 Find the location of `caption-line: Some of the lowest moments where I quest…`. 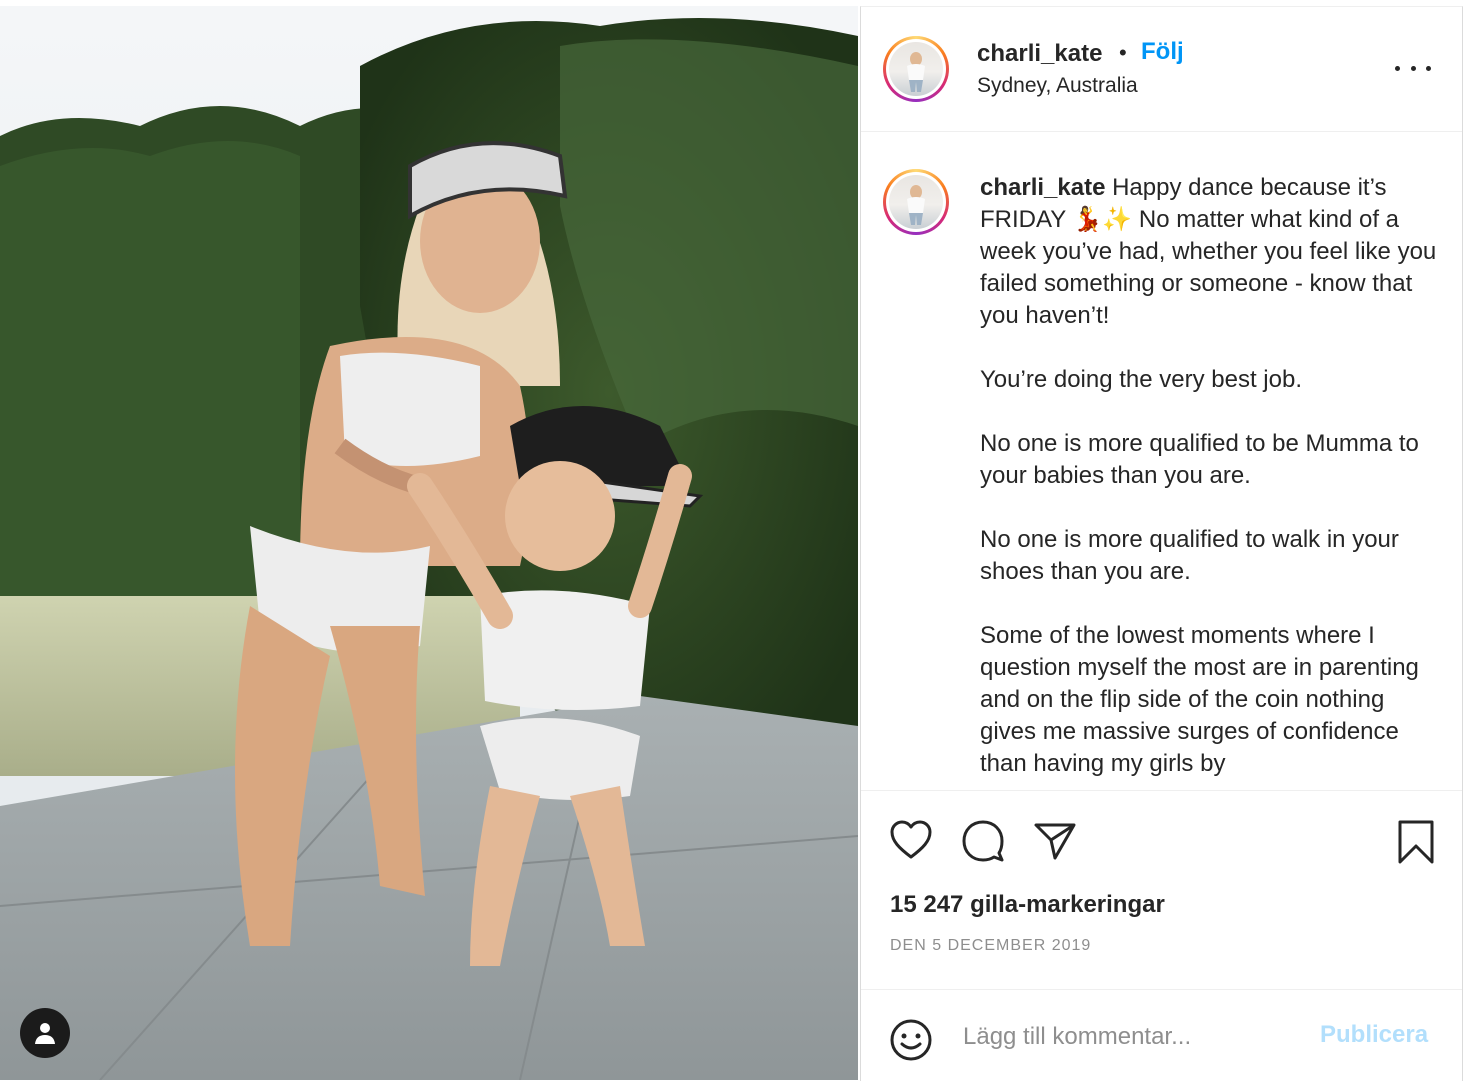

caption-line: Some of the lowest moments where I quest… is located at coordinates (1199, 699).